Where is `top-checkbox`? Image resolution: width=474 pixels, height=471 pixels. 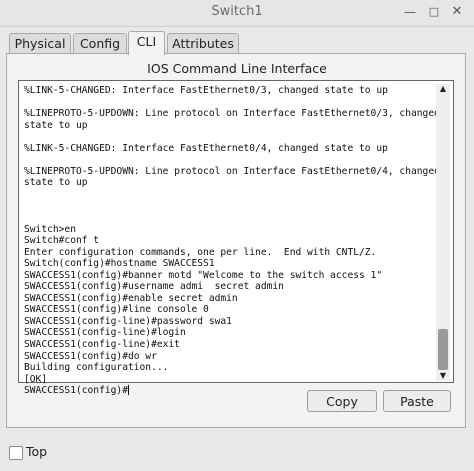
top-checkbox is located at coordinates (16, 453).